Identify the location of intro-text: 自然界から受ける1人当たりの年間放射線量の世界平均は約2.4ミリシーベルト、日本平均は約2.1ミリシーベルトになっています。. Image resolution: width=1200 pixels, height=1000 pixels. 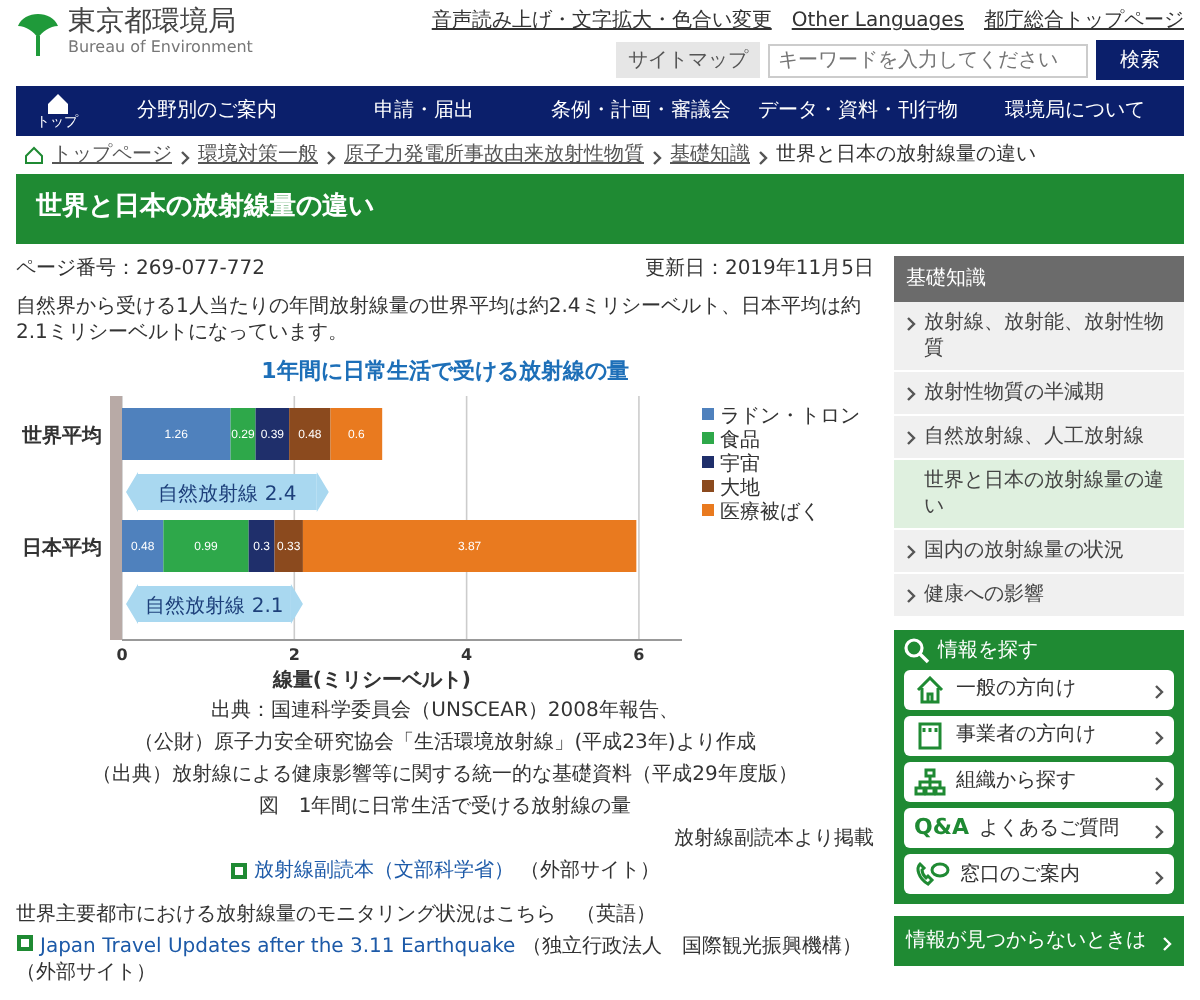
(439, 319).